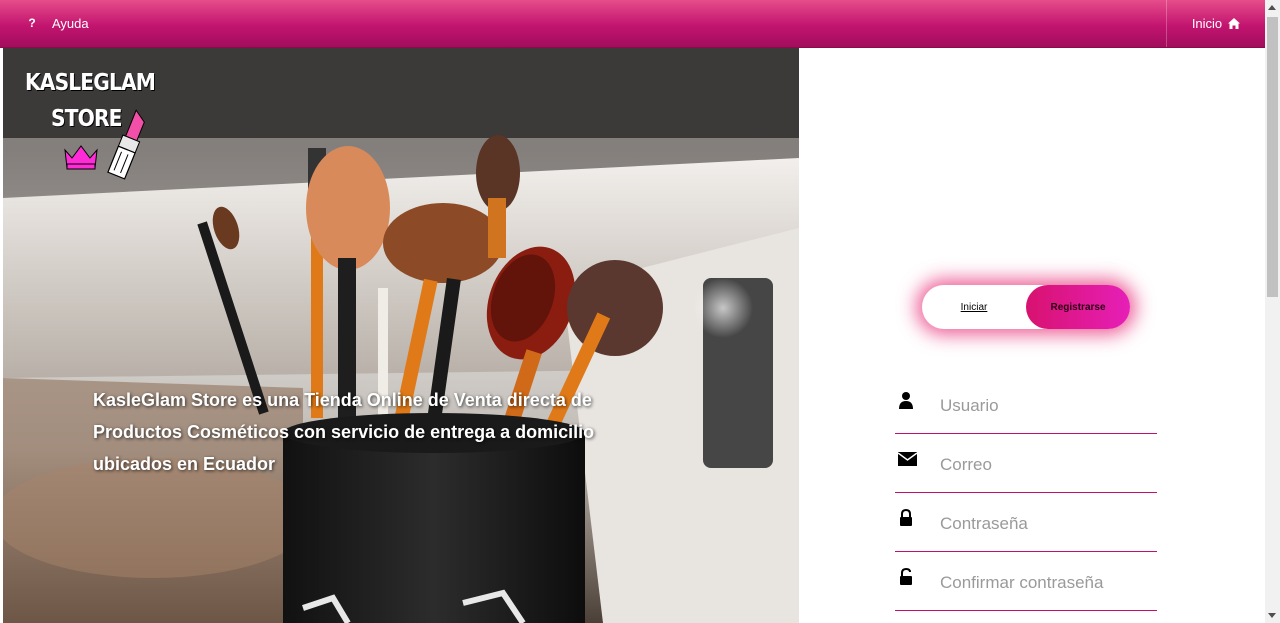 The image size is (1280, 623). Describe the element at coordinates (632, 24) in the screenshot. I see `top-navbar: ? Ayuda Inicio` at that location.